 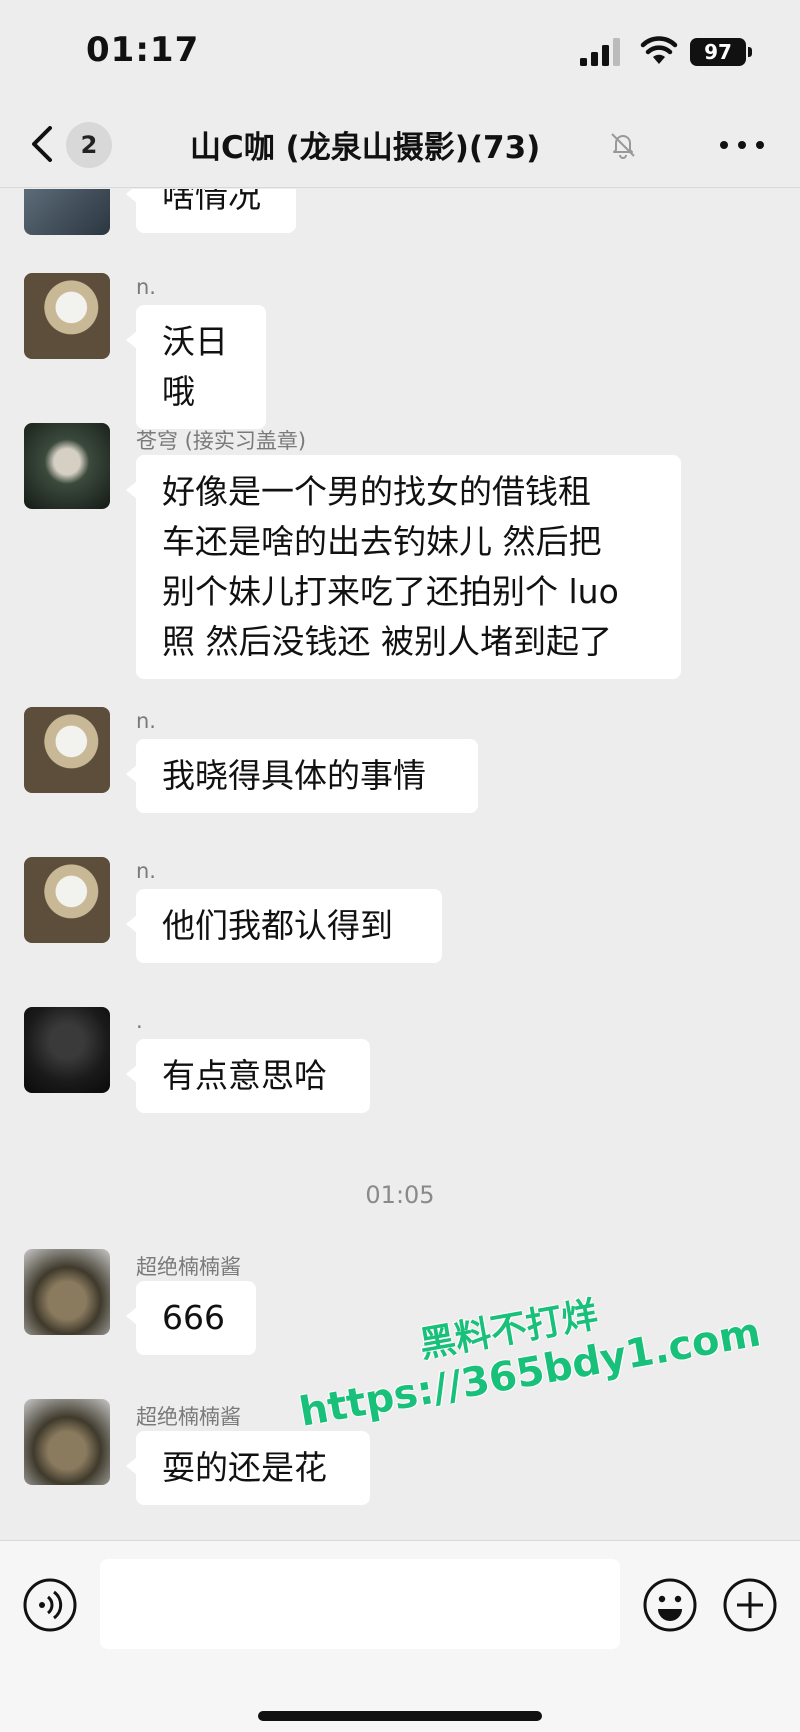 What do you see at coordinates (89, 145) in the screenshot?
I see `unread-badge: 2` at bounding box center [89, 145].